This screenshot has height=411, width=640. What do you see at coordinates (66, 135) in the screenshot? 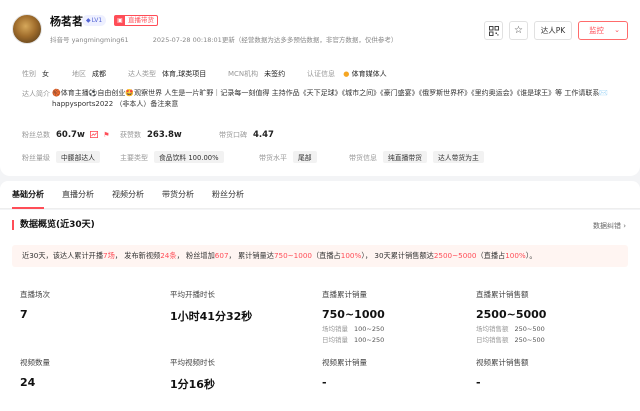
I see `fans-total: 粉丝总数 60.7w ⚑` at bounding box center [66, 135].